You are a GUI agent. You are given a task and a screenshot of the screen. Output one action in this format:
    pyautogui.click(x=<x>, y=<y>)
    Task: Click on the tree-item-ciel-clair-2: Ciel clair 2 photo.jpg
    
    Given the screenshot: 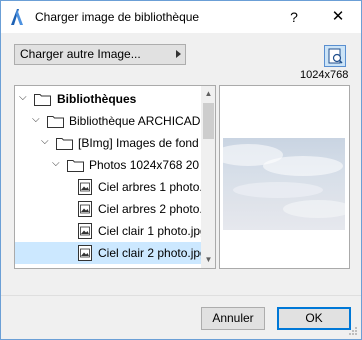 What is the action you would take?
    pyautogui.click(x=108, y=253)
    